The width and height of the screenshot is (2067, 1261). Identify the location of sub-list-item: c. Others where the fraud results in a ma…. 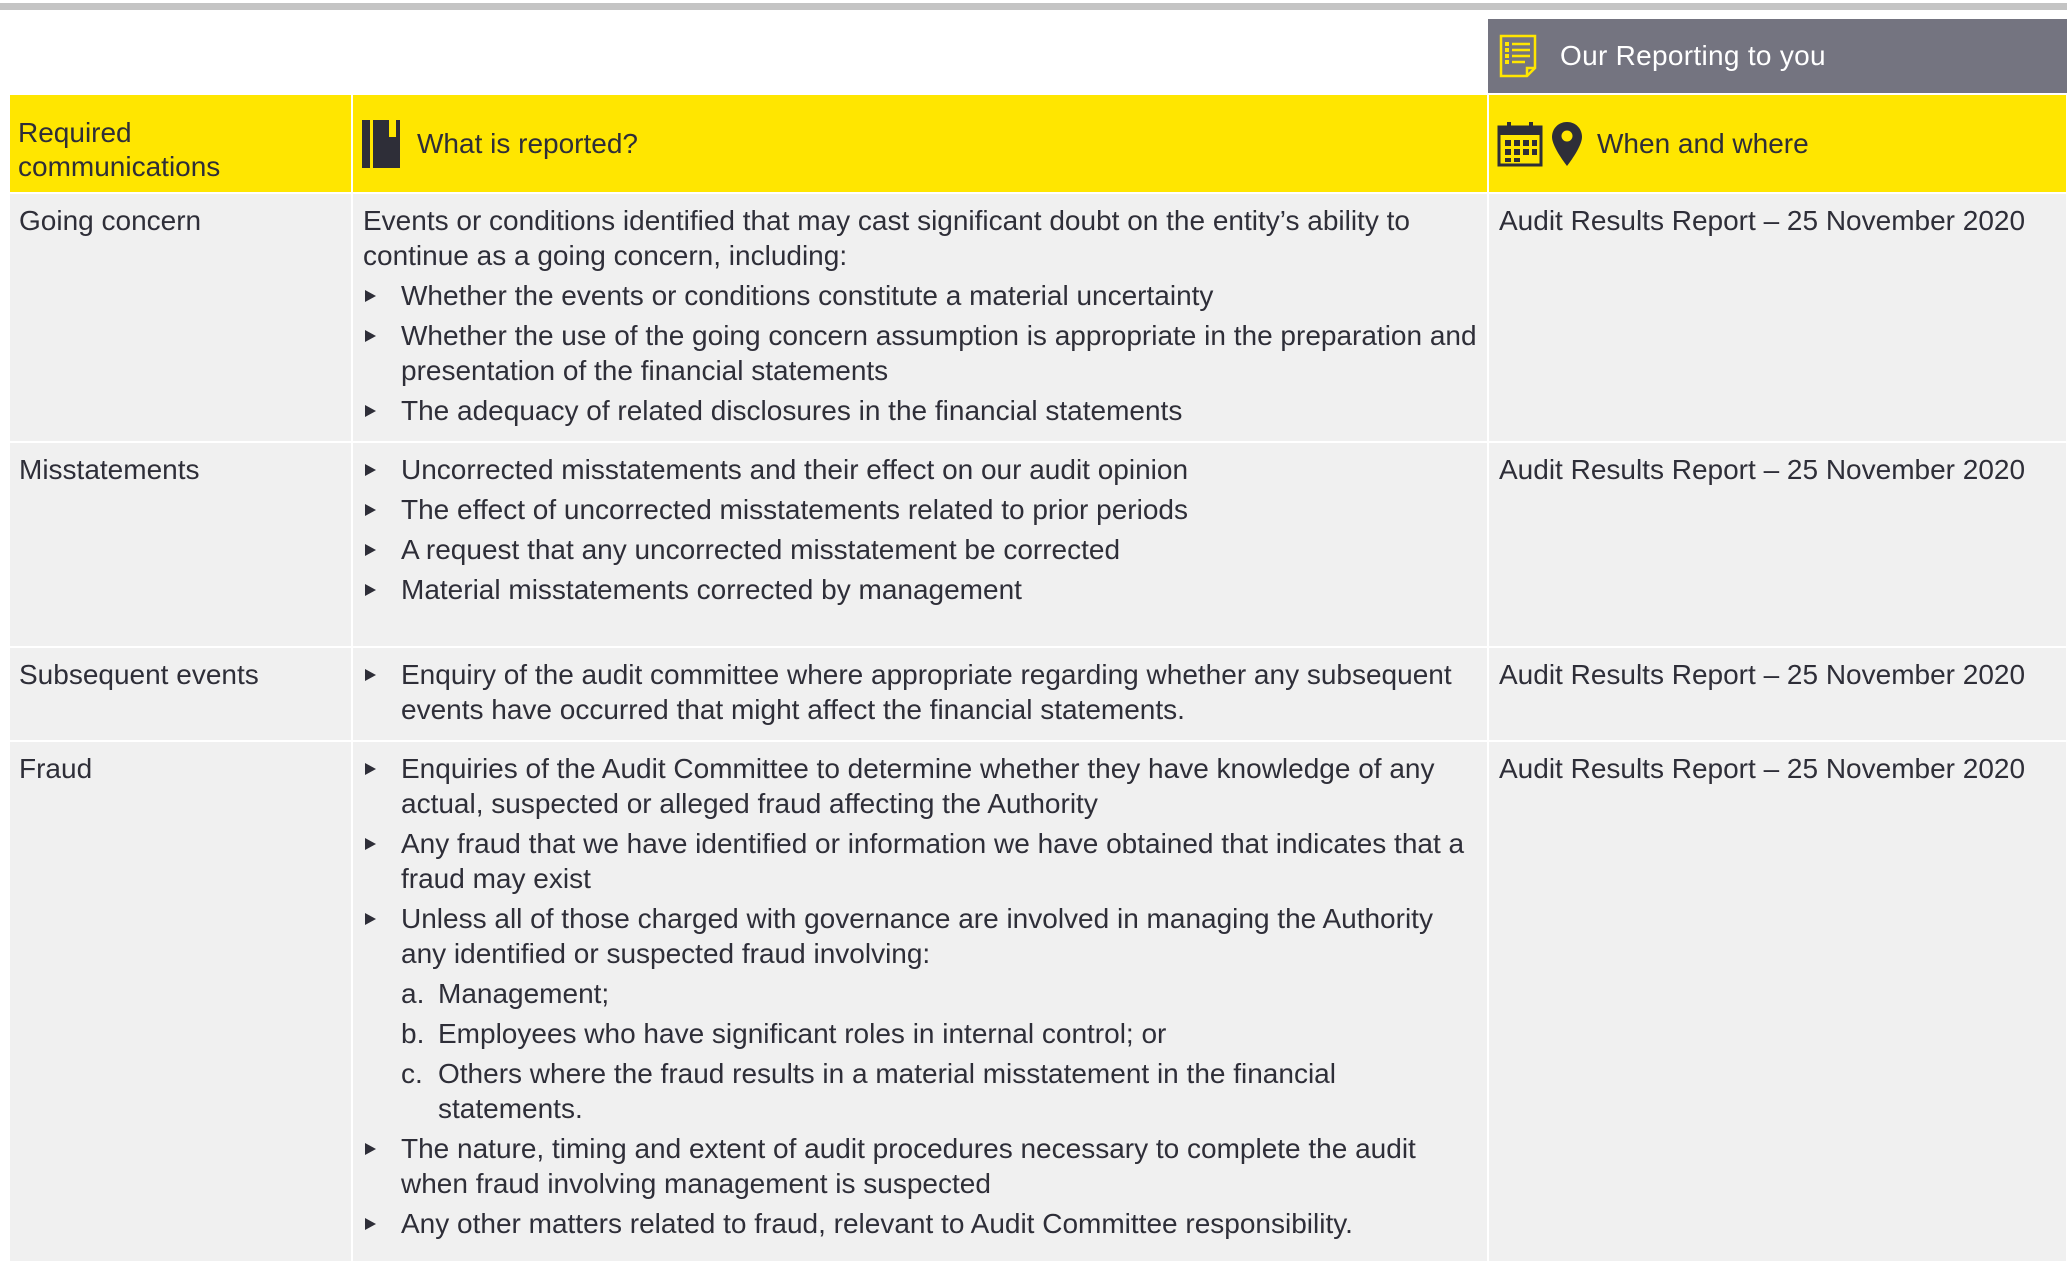
(939, 1091).